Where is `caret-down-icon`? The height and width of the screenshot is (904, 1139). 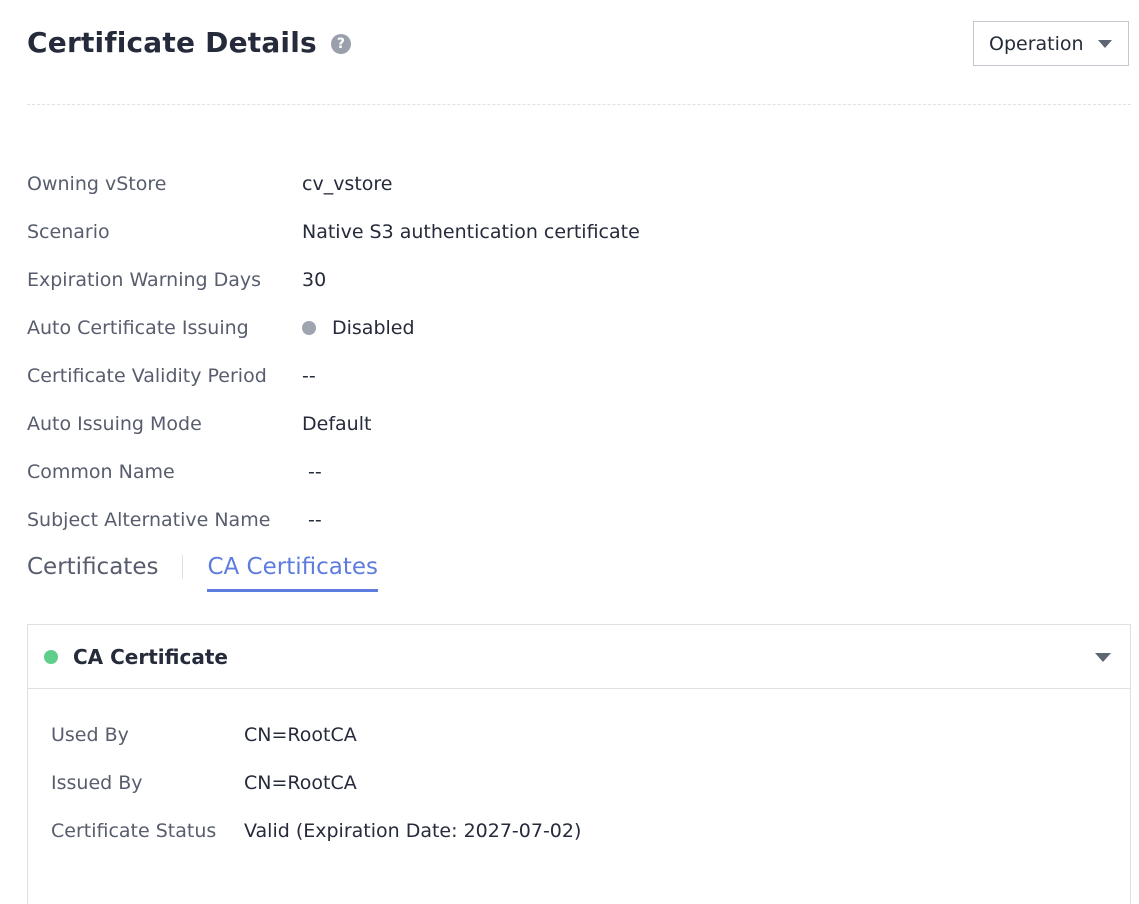
caret-down-icon is located at coordinates (1105, 44).